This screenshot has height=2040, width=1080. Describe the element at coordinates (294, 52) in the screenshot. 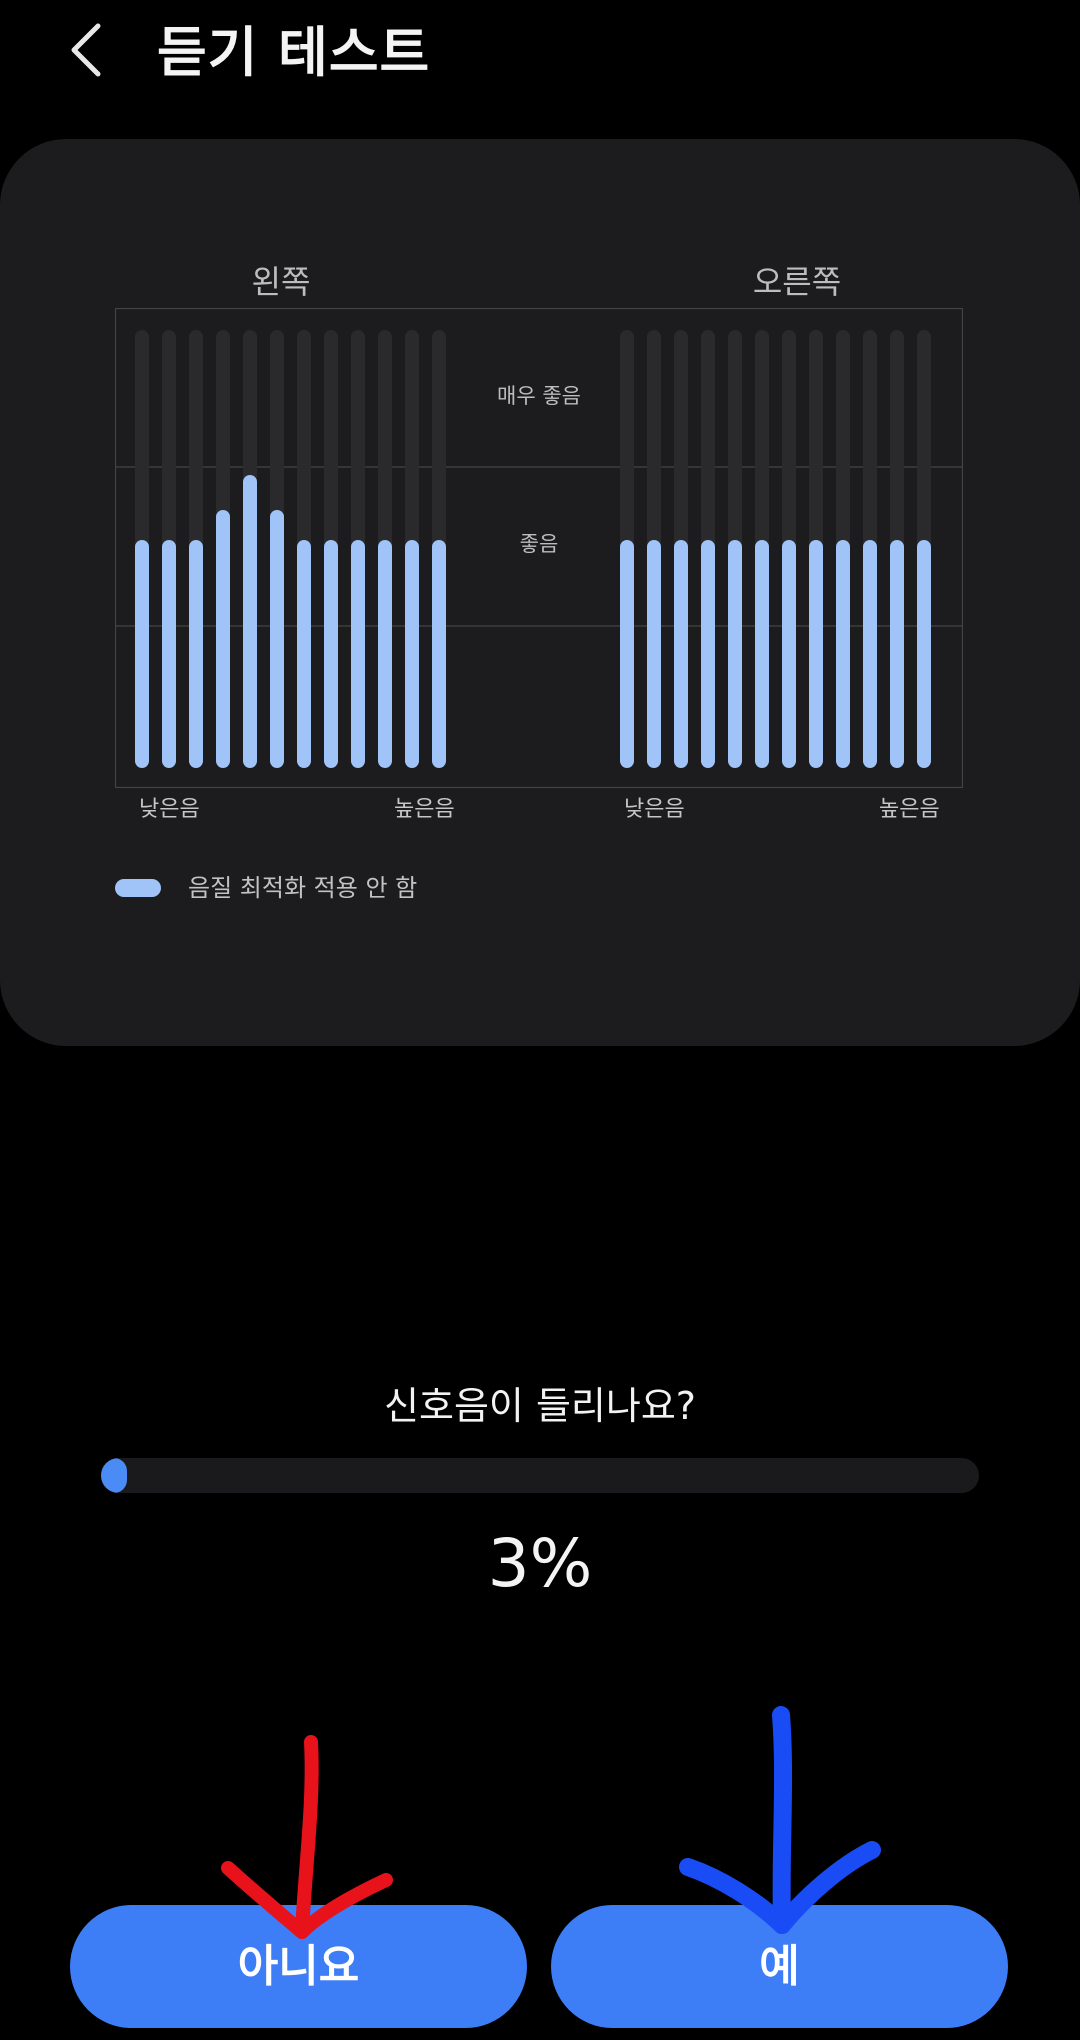

I see `page-title: 듣기 테스트` at that location.